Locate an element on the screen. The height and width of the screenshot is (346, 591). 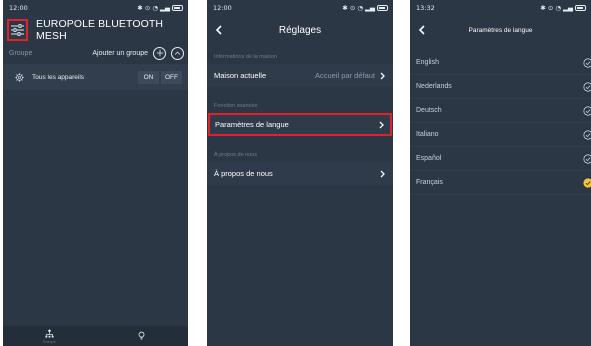
page-title: Paramètres de langue is located at coordinates (500, 30).